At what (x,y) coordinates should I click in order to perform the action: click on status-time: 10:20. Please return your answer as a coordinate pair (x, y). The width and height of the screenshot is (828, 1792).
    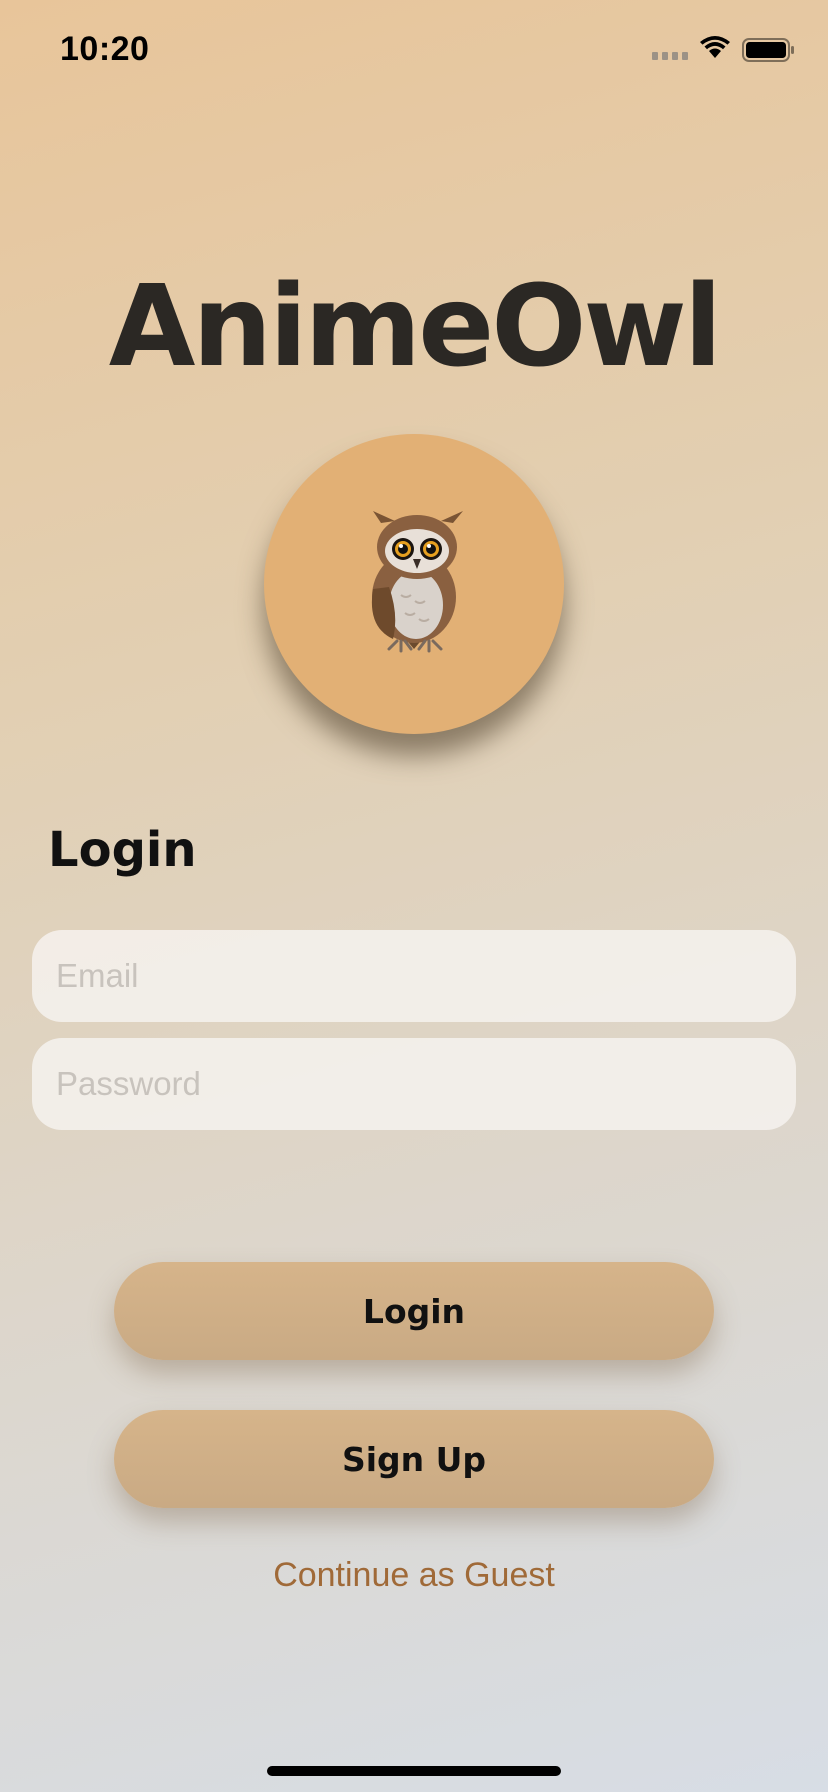
    Looking at the image, I should click on (105, 49).